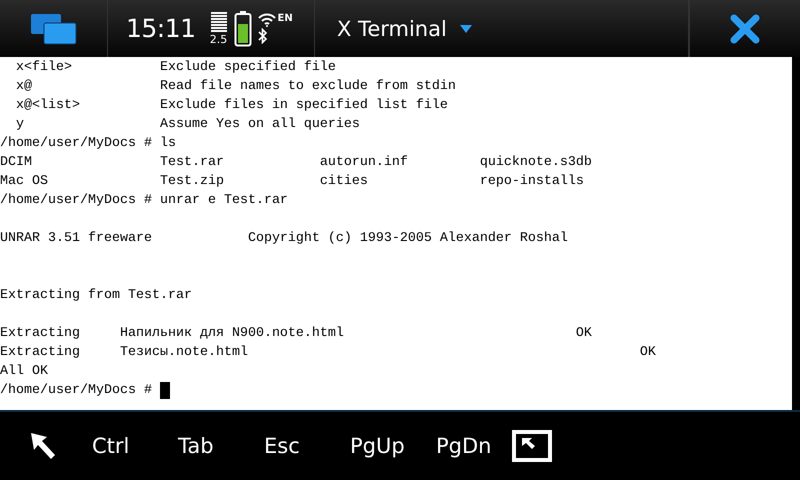 This screenshot has width=800, height=480. I want to click on bluetooth-icon, so click(263, 36).